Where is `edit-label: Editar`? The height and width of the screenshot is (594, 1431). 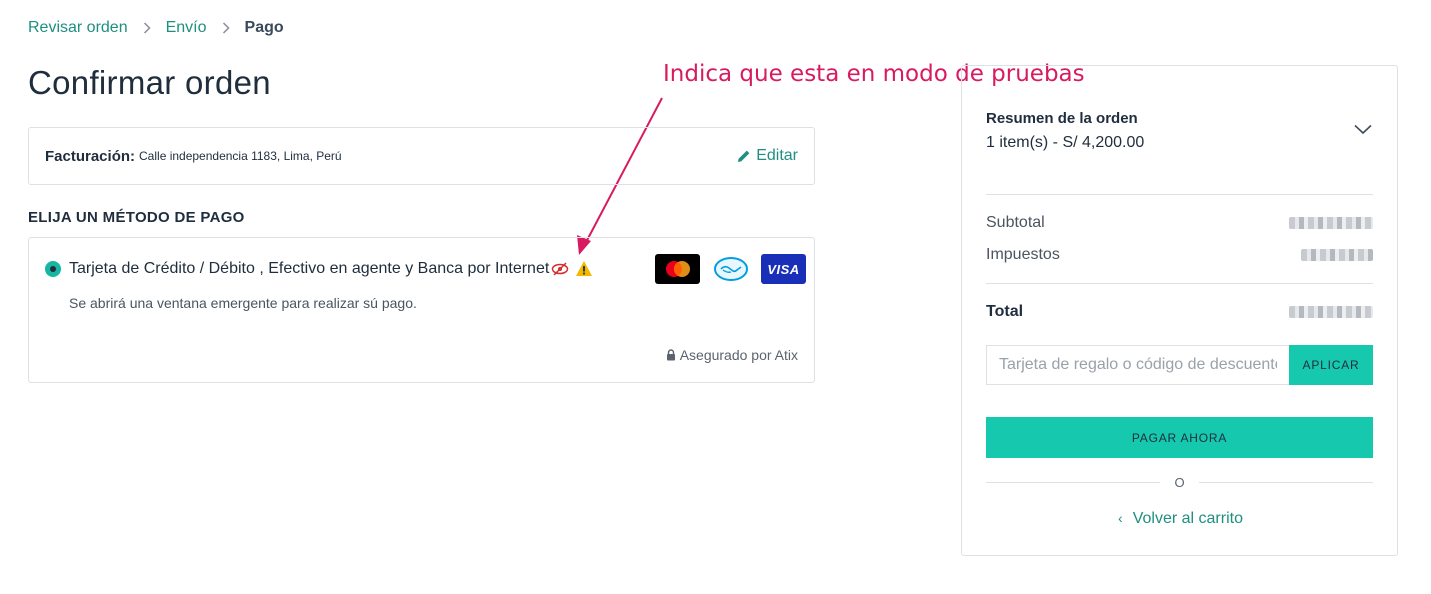
edit-label: Editar is located at coordinates (777, 155).